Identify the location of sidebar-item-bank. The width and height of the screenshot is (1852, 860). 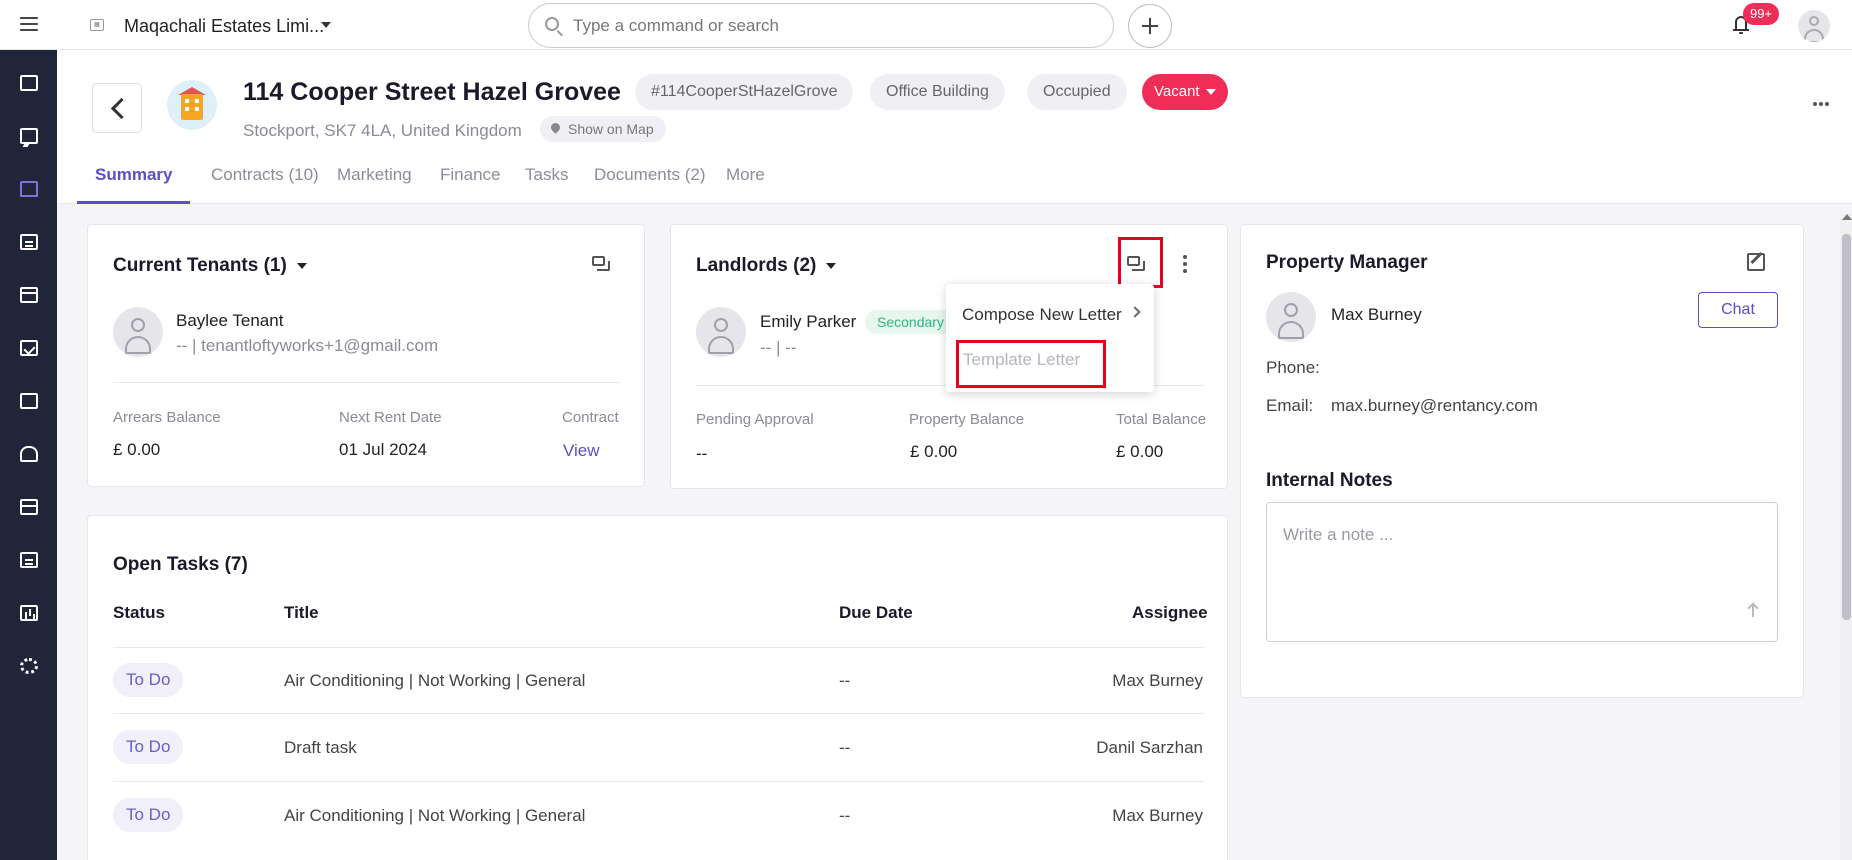
(29, 508).